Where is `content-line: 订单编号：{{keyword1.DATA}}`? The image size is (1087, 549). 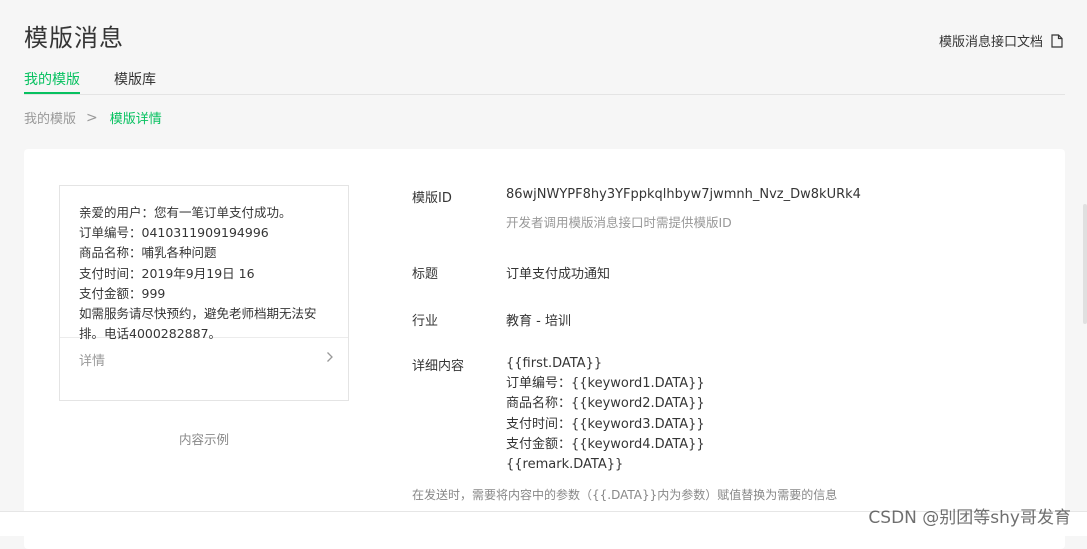
content-line: 订单编号：{{keyword1.DATA}} is located at coordinates (605, 384).